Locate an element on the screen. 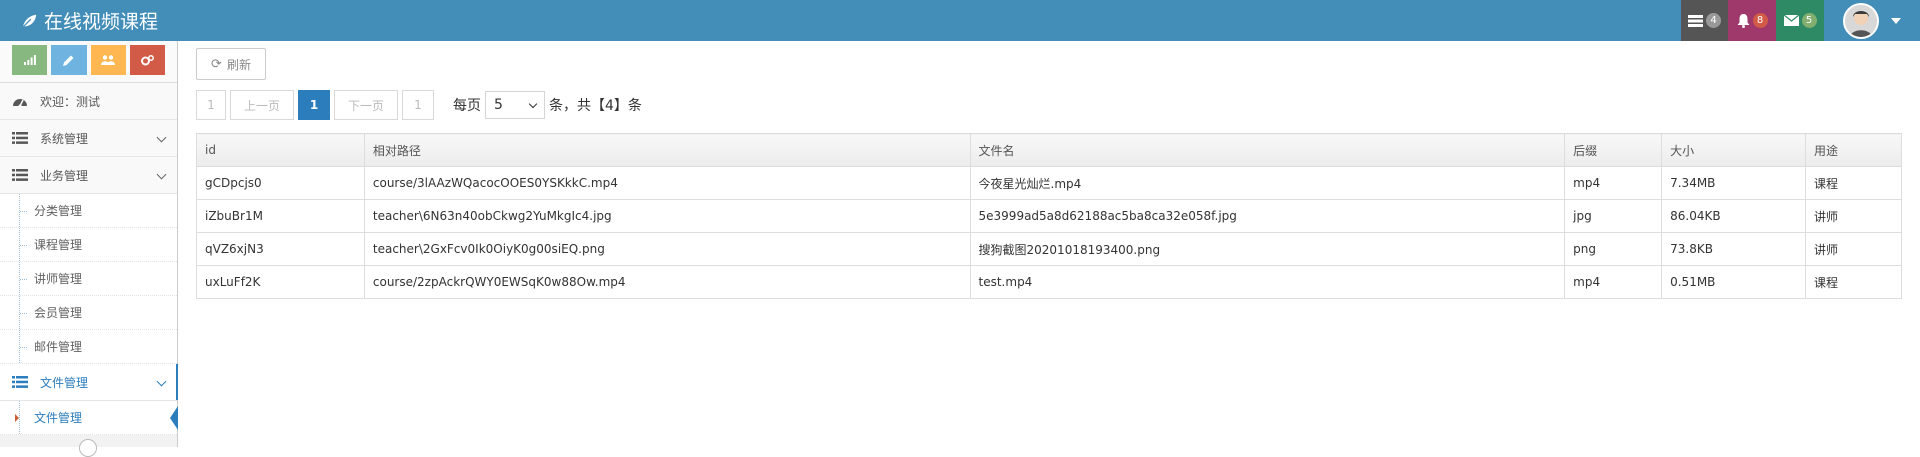 The height and width of the screenshot is (457, 1920). active-indicator is located at coordinates (177, 382).